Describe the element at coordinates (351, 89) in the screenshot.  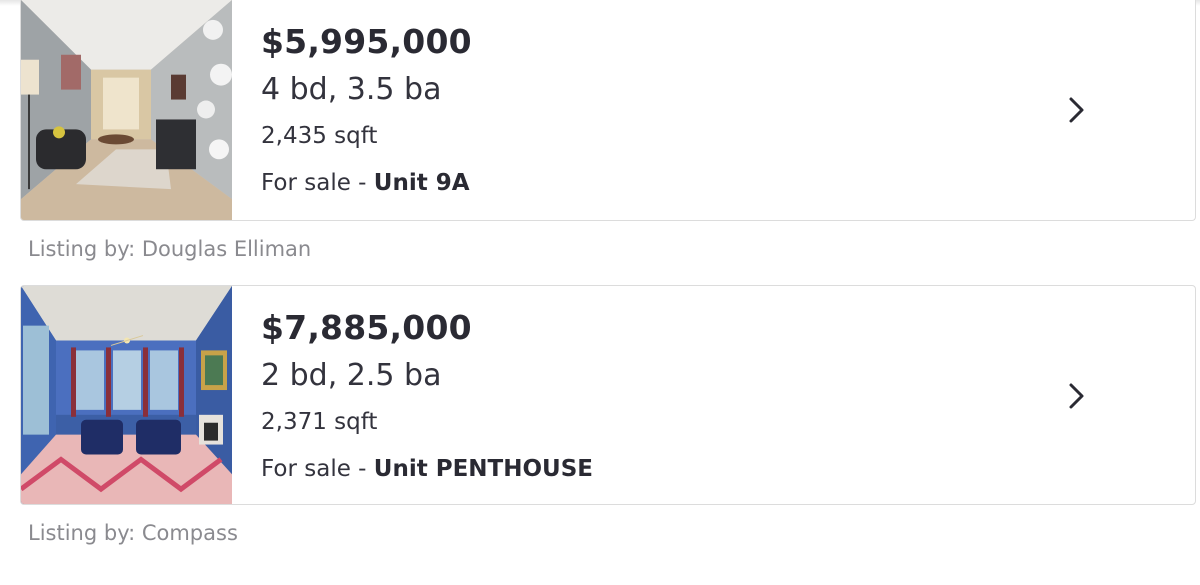
I see `beds-baths: 4 bd, 3.5 ba` at that location.